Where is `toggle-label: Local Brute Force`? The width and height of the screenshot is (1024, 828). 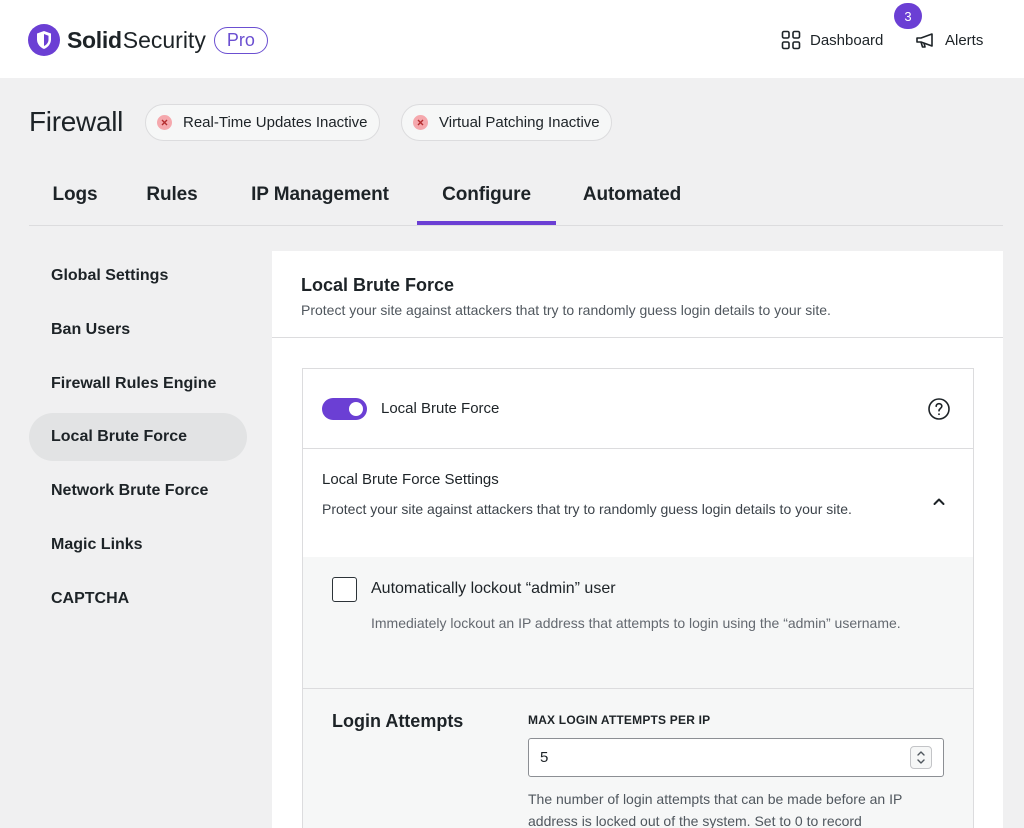 toggle-label: Local Brute Force is located at coordinates (440, 408).